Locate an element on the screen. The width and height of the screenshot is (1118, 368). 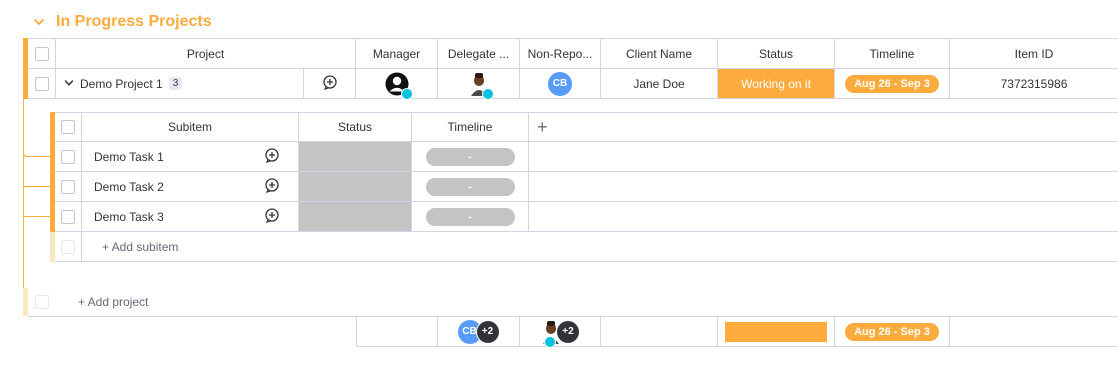
chevron-down-icon is located at coordinates (39, 22).